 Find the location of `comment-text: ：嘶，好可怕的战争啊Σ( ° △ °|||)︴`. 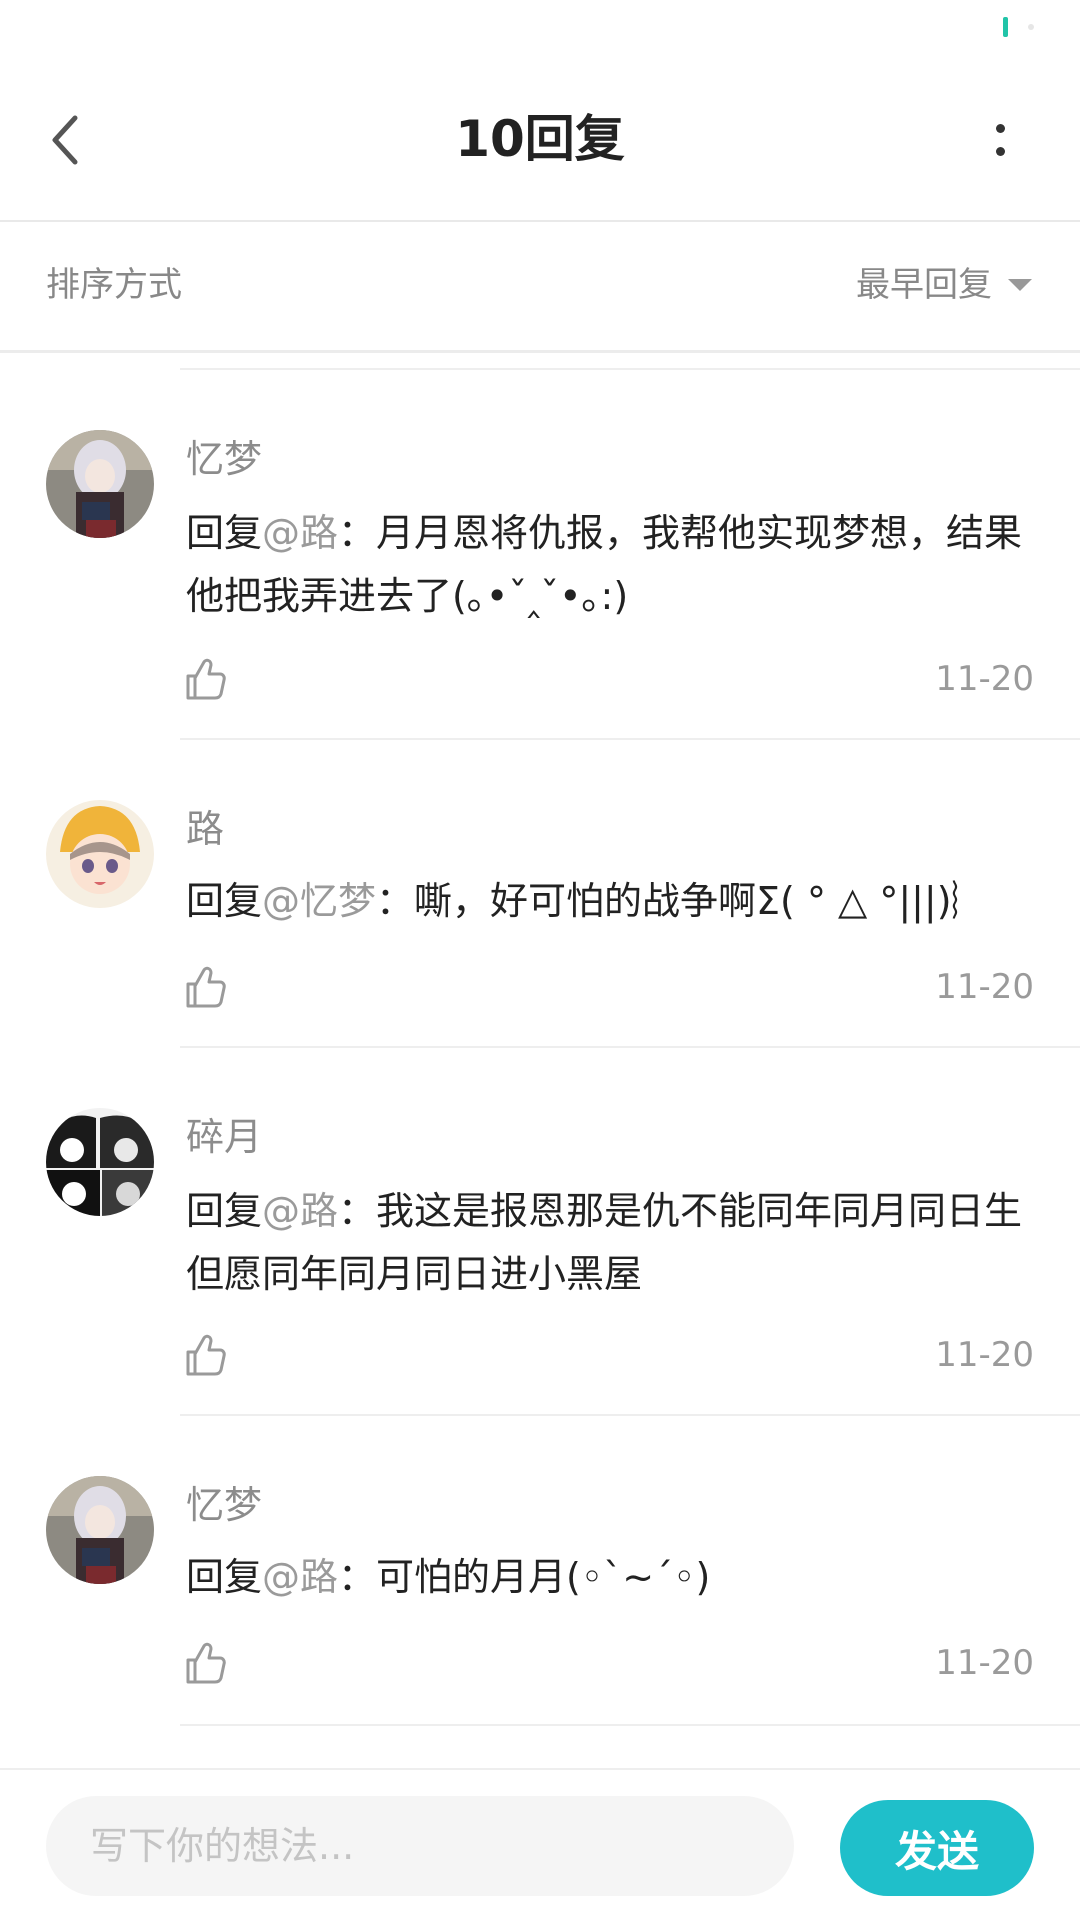

comment-text: ：嘶，好可怕的战争啊Σ( ° △ °|||)︴ is located at coordinates (683, 901).